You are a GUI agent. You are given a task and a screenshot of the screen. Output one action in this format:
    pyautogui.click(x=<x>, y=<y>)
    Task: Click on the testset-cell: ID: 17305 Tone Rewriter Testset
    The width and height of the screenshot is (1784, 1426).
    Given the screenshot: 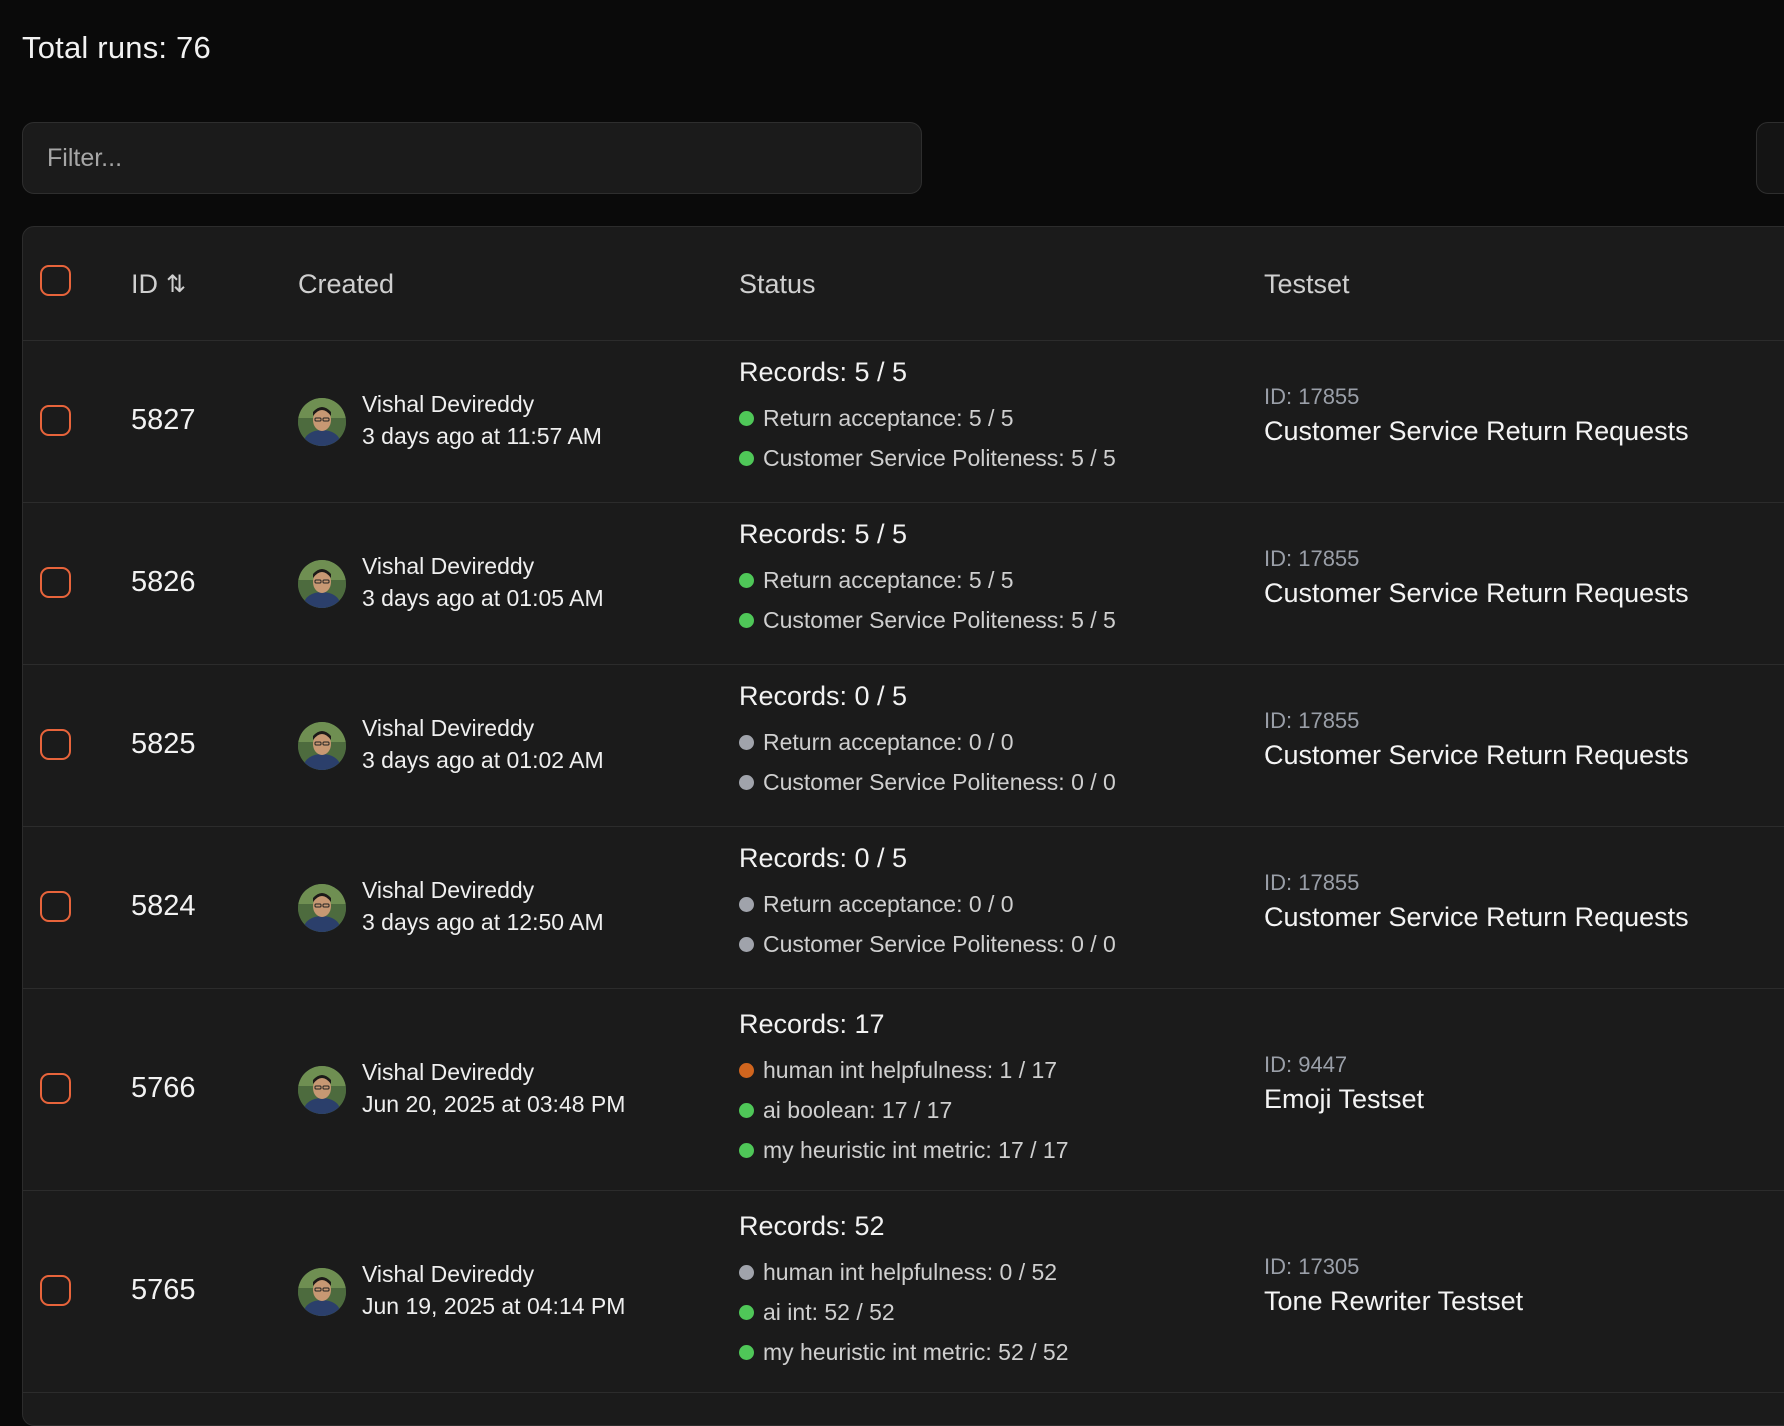 What is the action you would take?
    pyautogui.click(x=1393, y=1285)
    